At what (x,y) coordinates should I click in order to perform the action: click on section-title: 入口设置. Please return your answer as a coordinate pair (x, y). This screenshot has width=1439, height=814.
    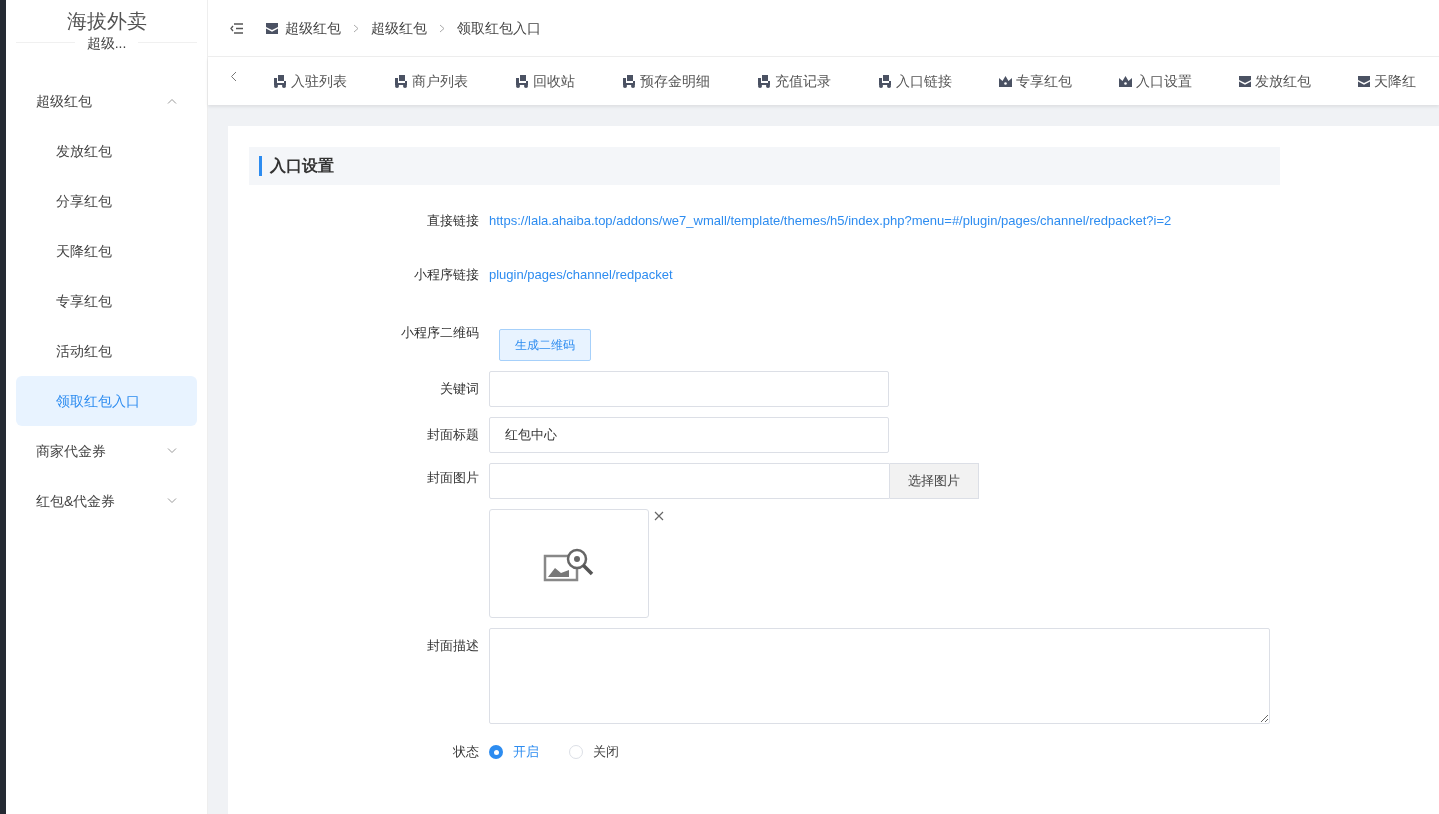
    Looking at the image, I should click on (302, 166).